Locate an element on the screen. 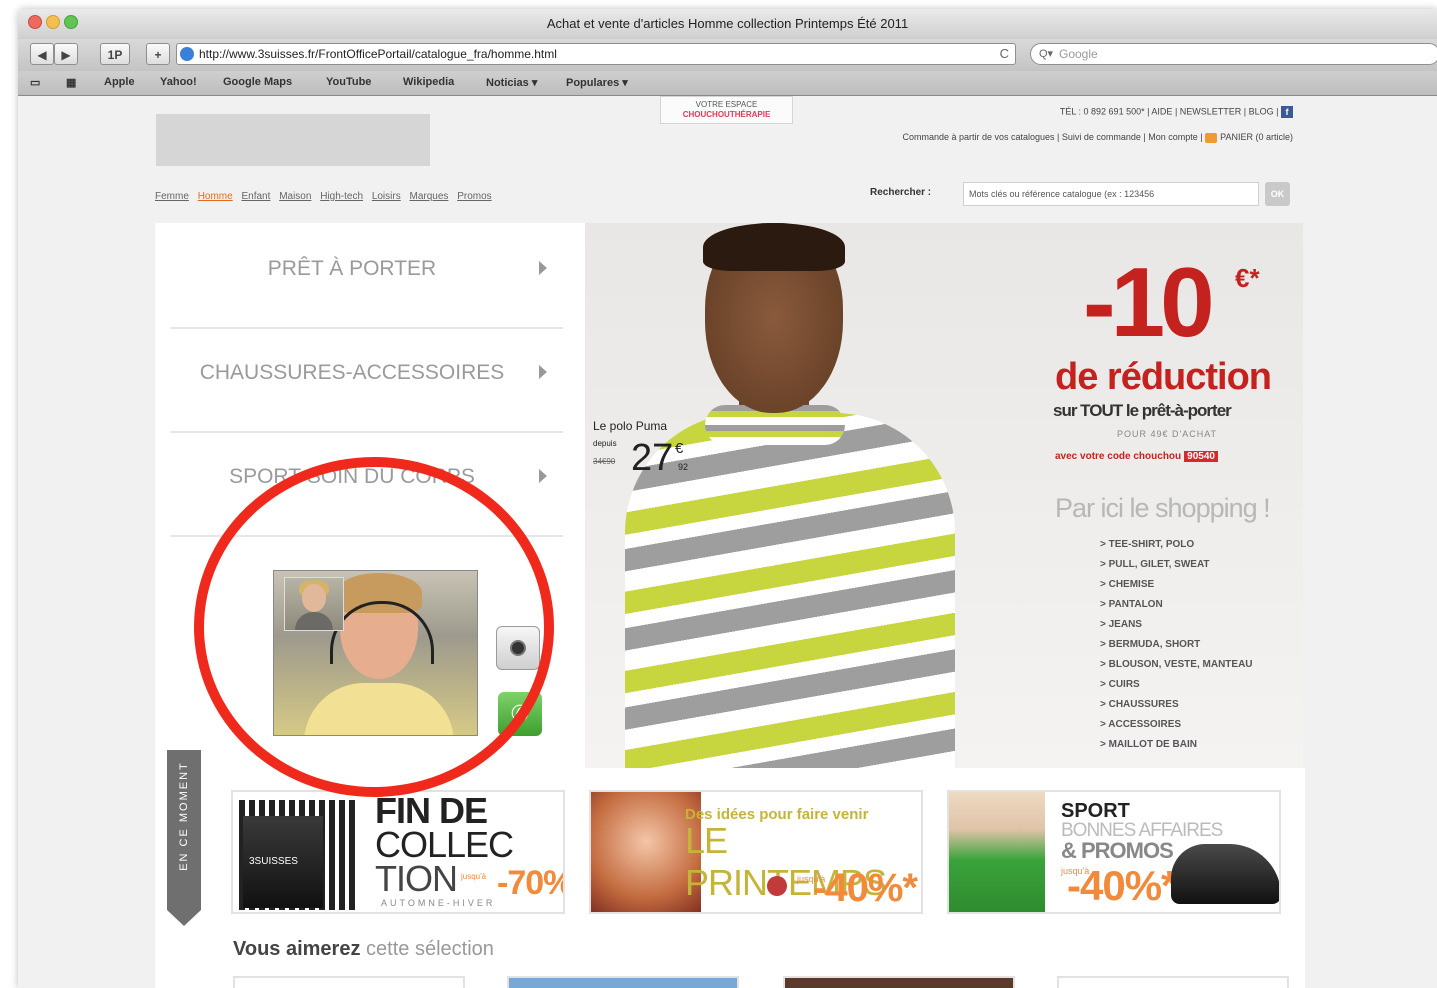 The height and width of the screenshot is (988, 1437). nav-enfant: Enfant is located at coordinates (255, 196).